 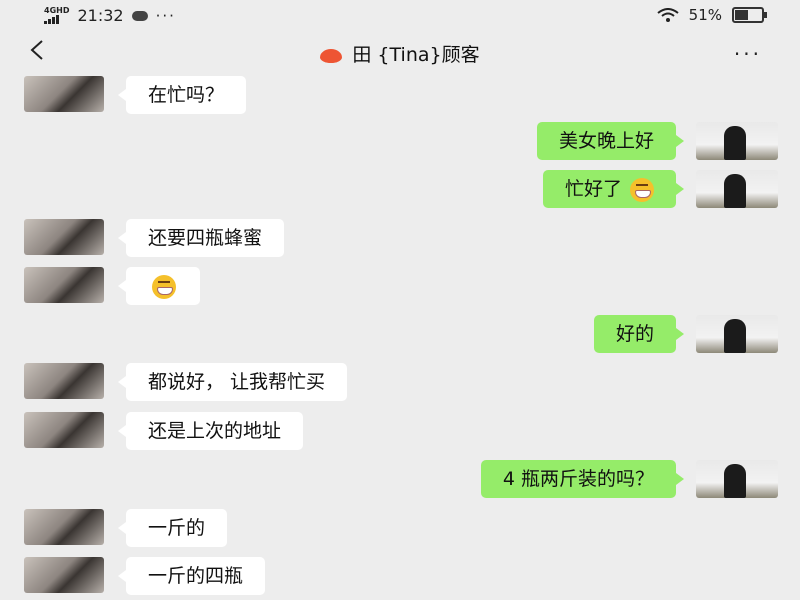 What do you see at coordinates (56, 19) in the screenshot?
I see `signal-icon` at bounding box center [56, 19].